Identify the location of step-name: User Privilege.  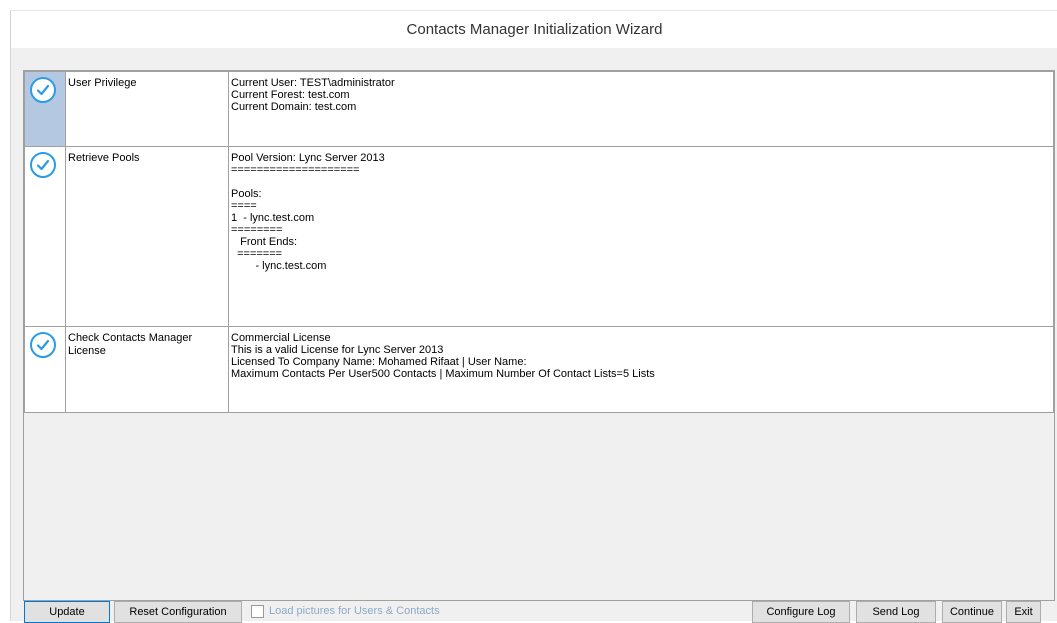
(102, 83).